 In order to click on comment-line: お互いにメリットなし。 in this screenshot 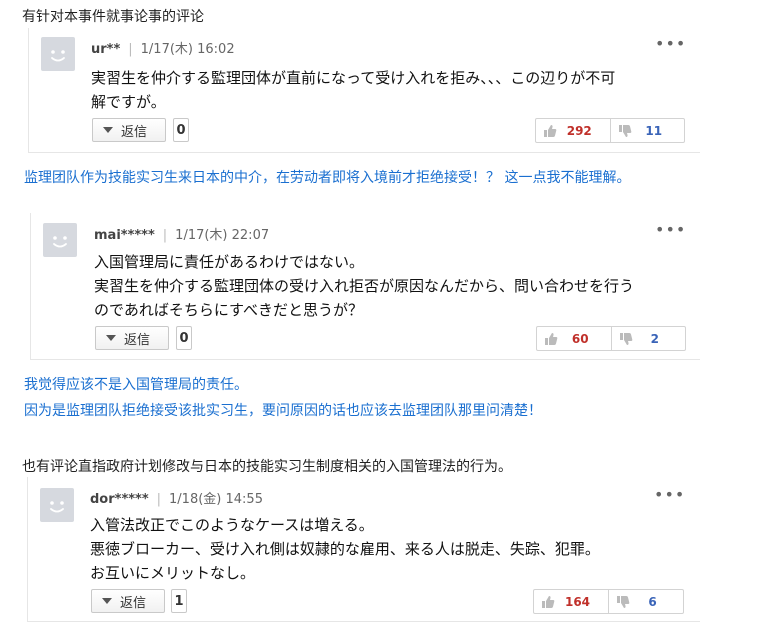, I will do `click(173, 573)`.